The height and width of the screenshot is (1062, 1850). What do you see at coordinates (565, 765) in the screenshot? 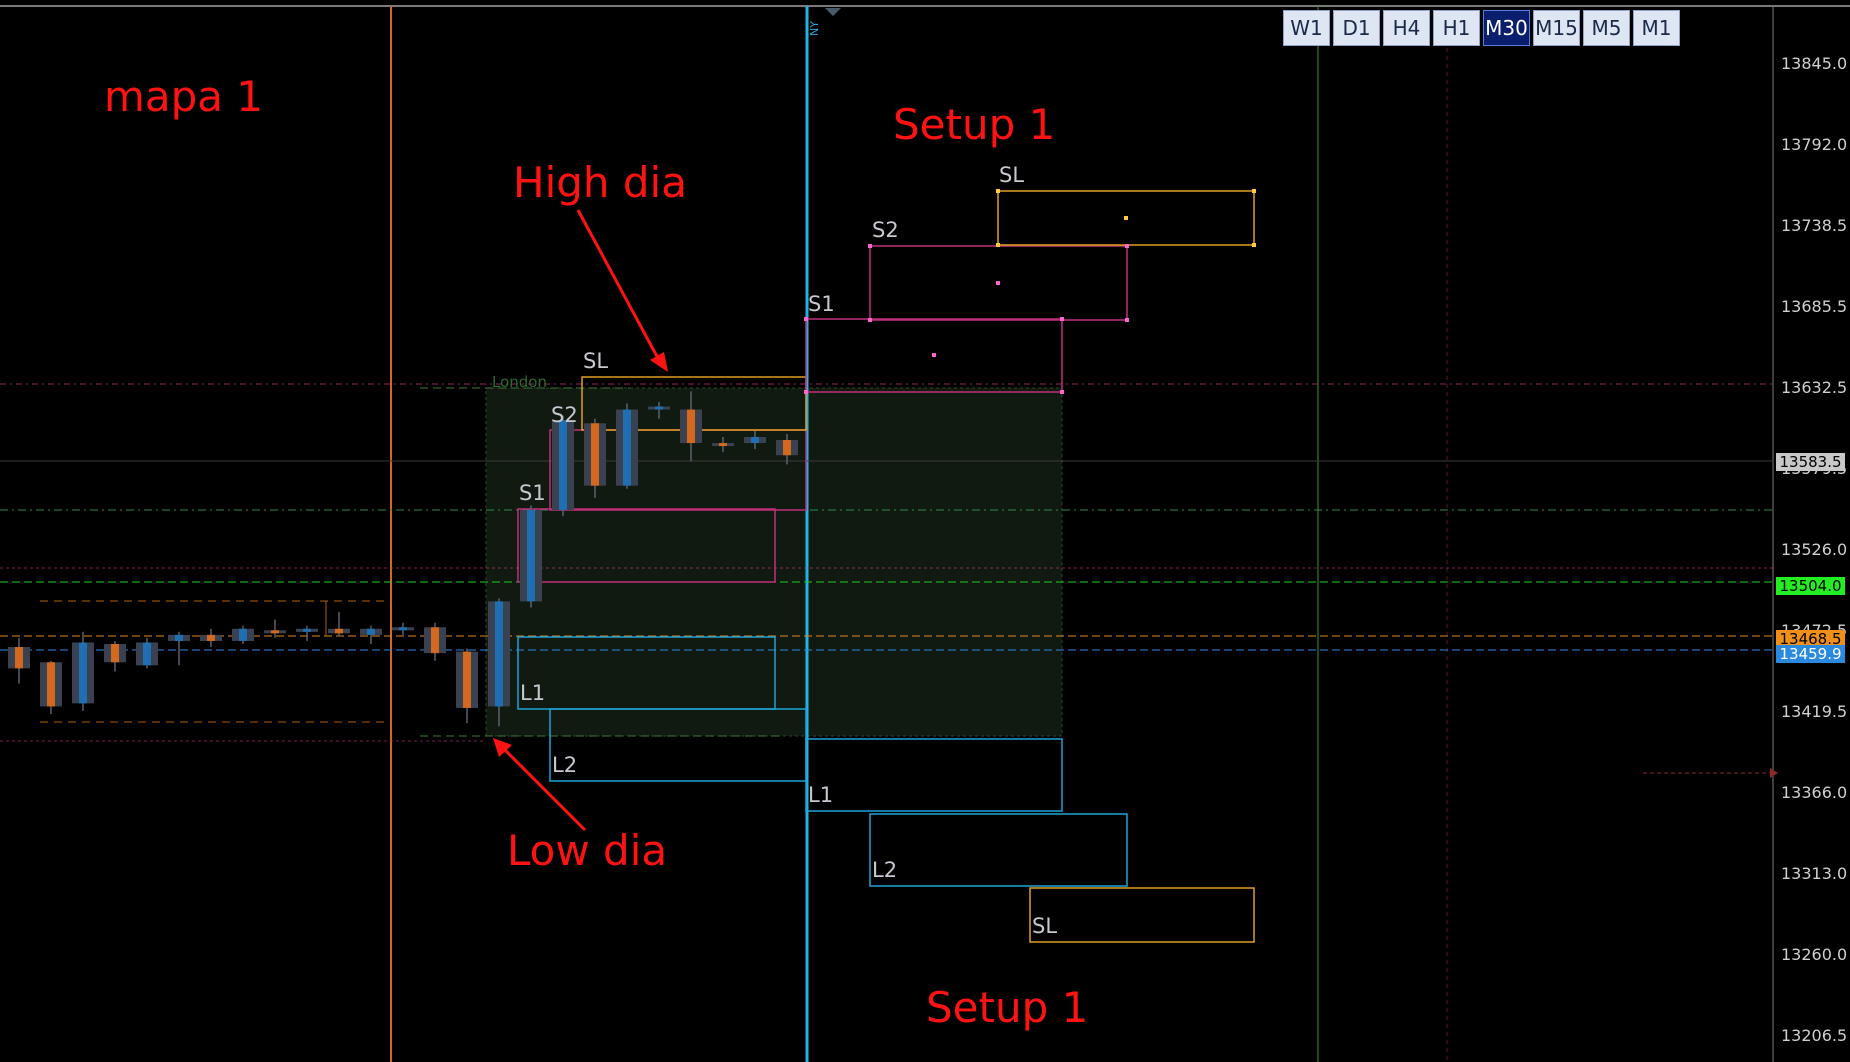
I see `asia-l2-label: L2` at bounding box center [565, 765].